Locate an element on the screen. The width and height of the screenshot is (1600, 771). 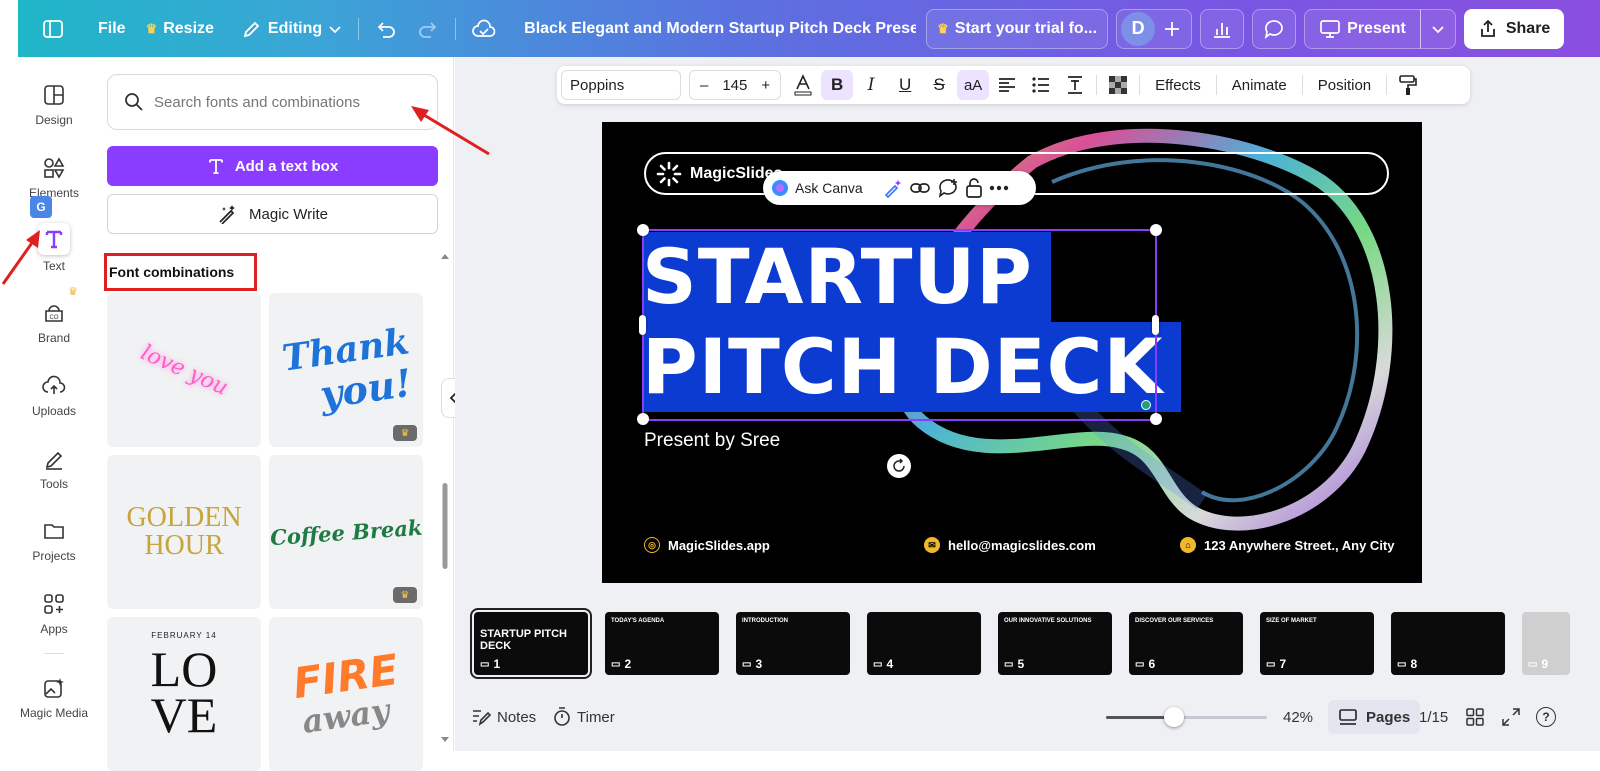
rail-item-text: Text is located at coordinates (54, 248).